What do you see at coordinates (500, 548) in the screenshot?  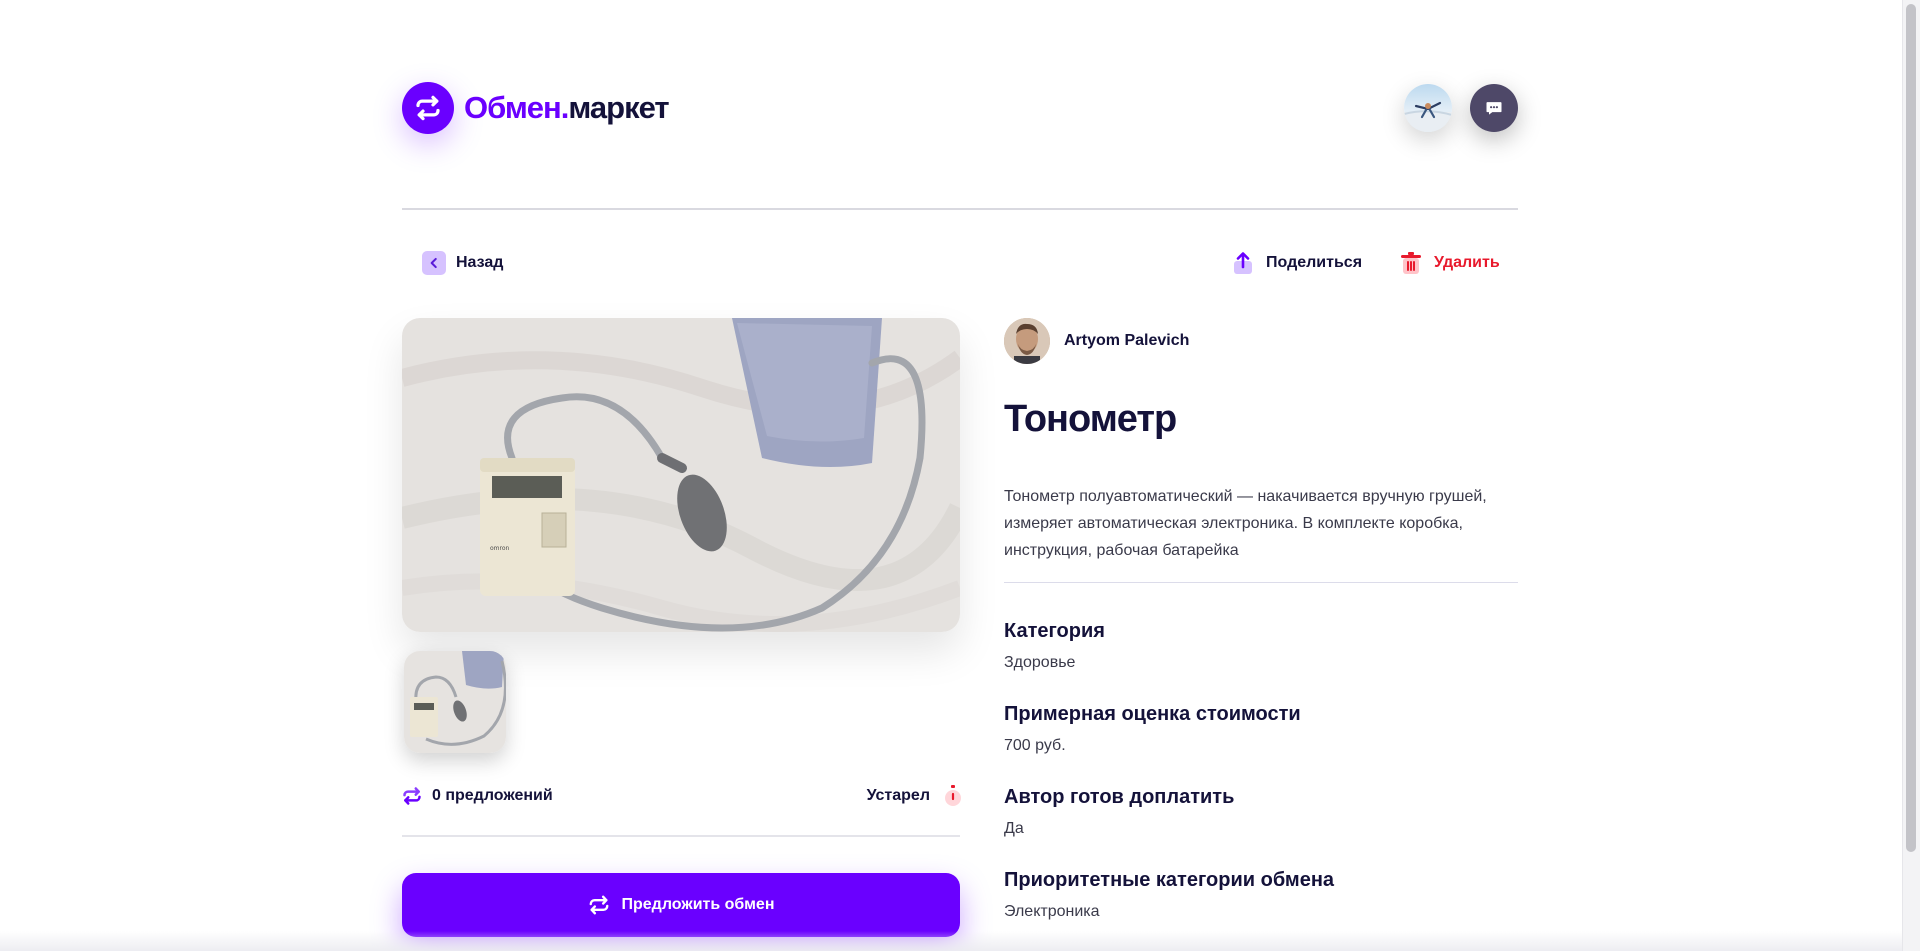 I see `svg-text: omron` at bounding box center [500, 548].